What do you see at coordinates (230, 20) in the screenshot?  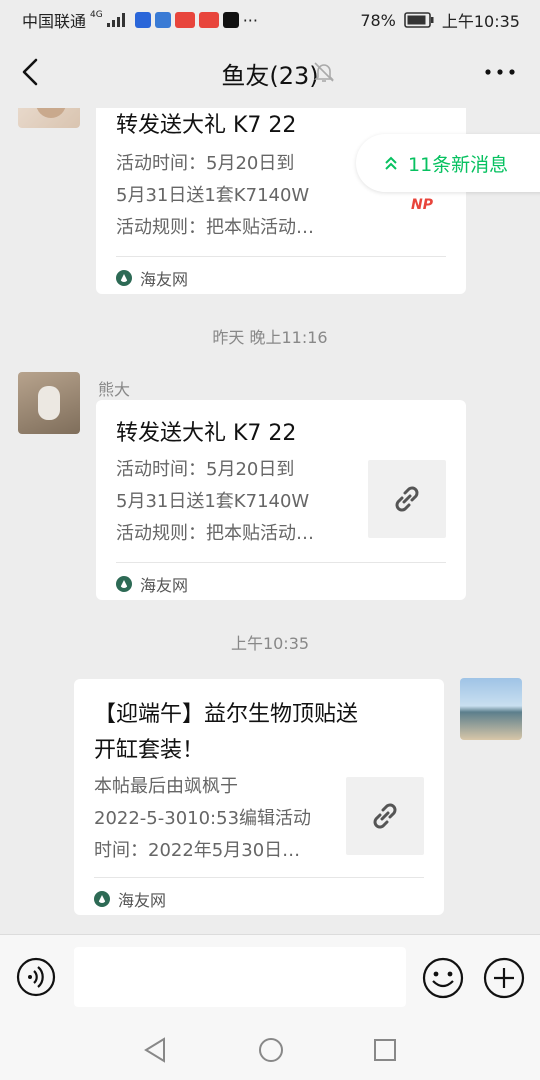 I see `tiktok-icon` at bounding box center [230, 20].